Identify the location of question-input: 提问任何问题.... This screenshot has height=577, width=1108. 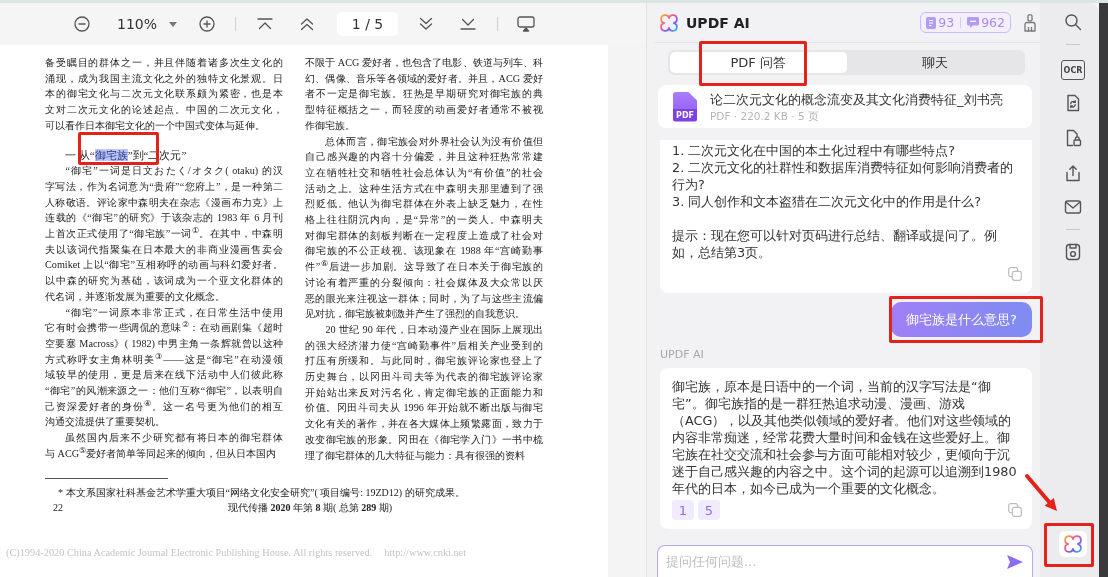
(845, 561).